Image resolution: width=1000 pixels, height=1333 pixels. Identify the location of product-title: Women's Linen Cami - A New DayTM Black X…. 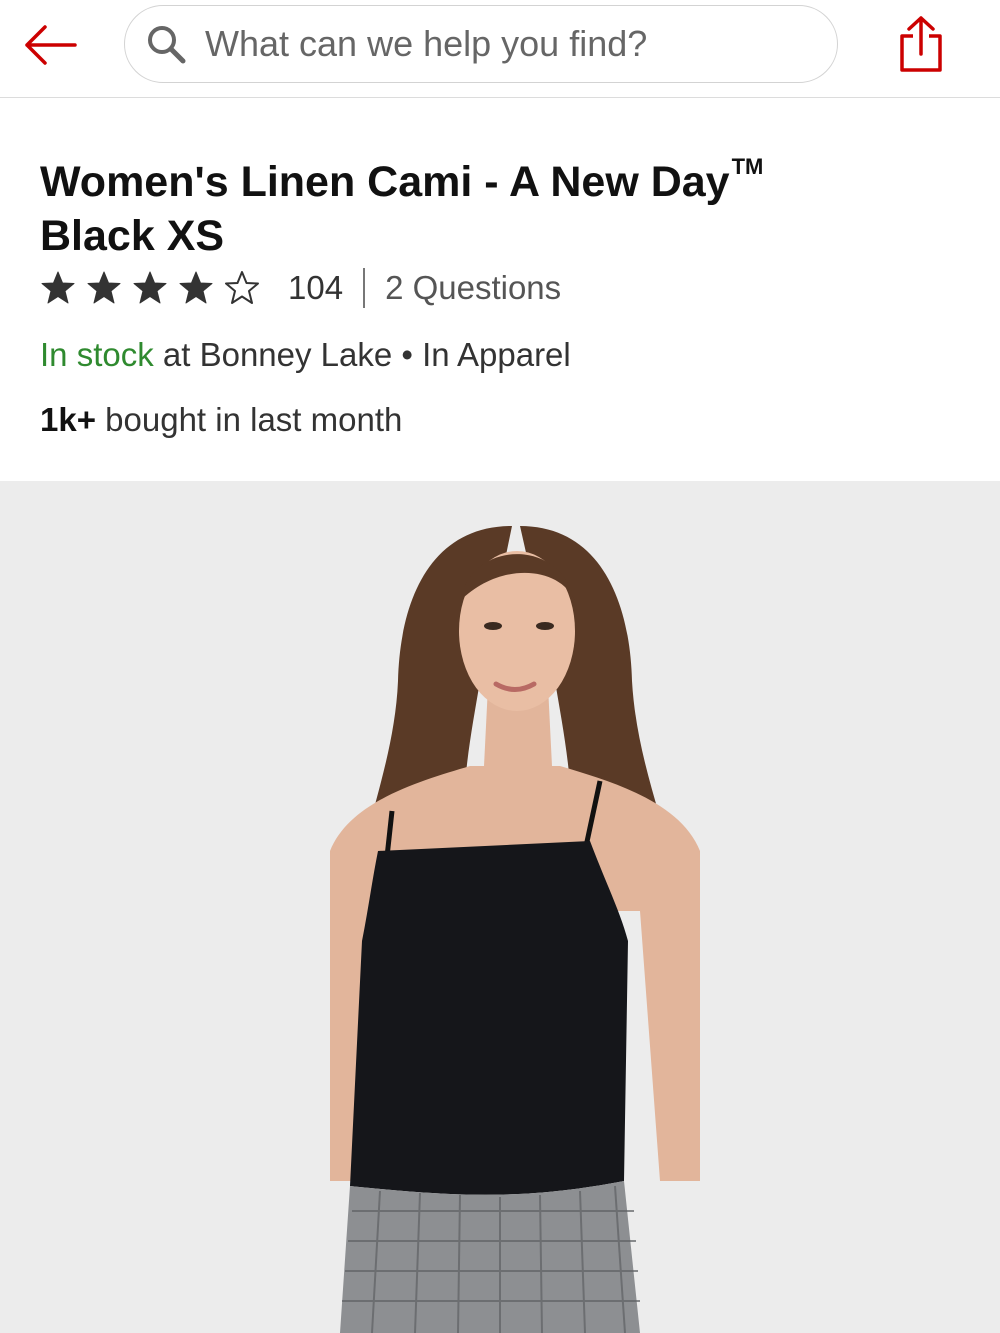
(490, 201).